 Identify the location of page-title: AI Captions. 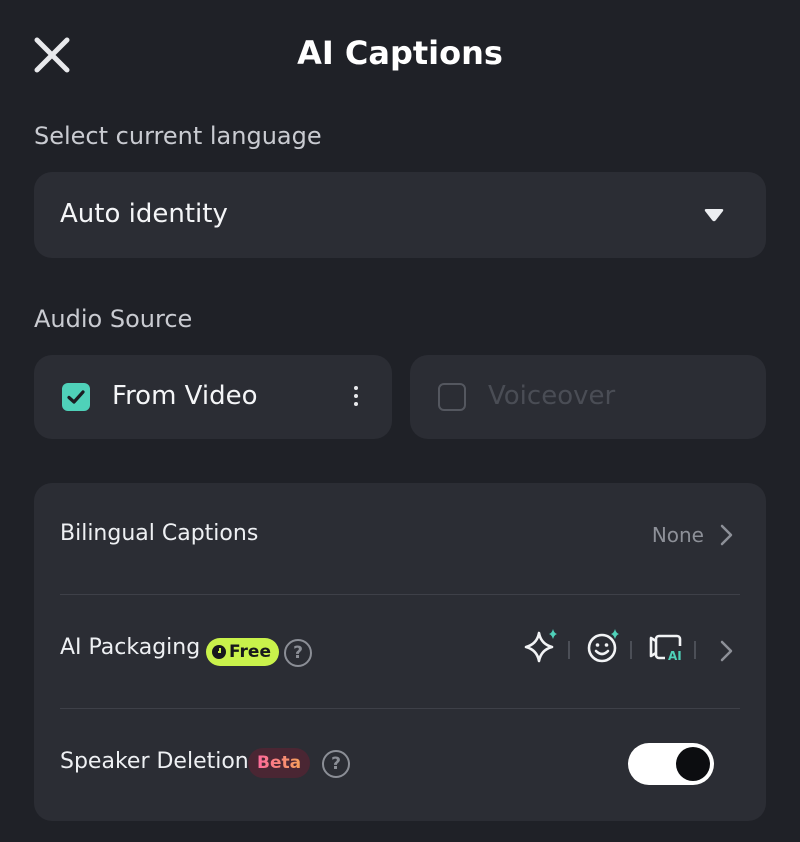
(400, 53).